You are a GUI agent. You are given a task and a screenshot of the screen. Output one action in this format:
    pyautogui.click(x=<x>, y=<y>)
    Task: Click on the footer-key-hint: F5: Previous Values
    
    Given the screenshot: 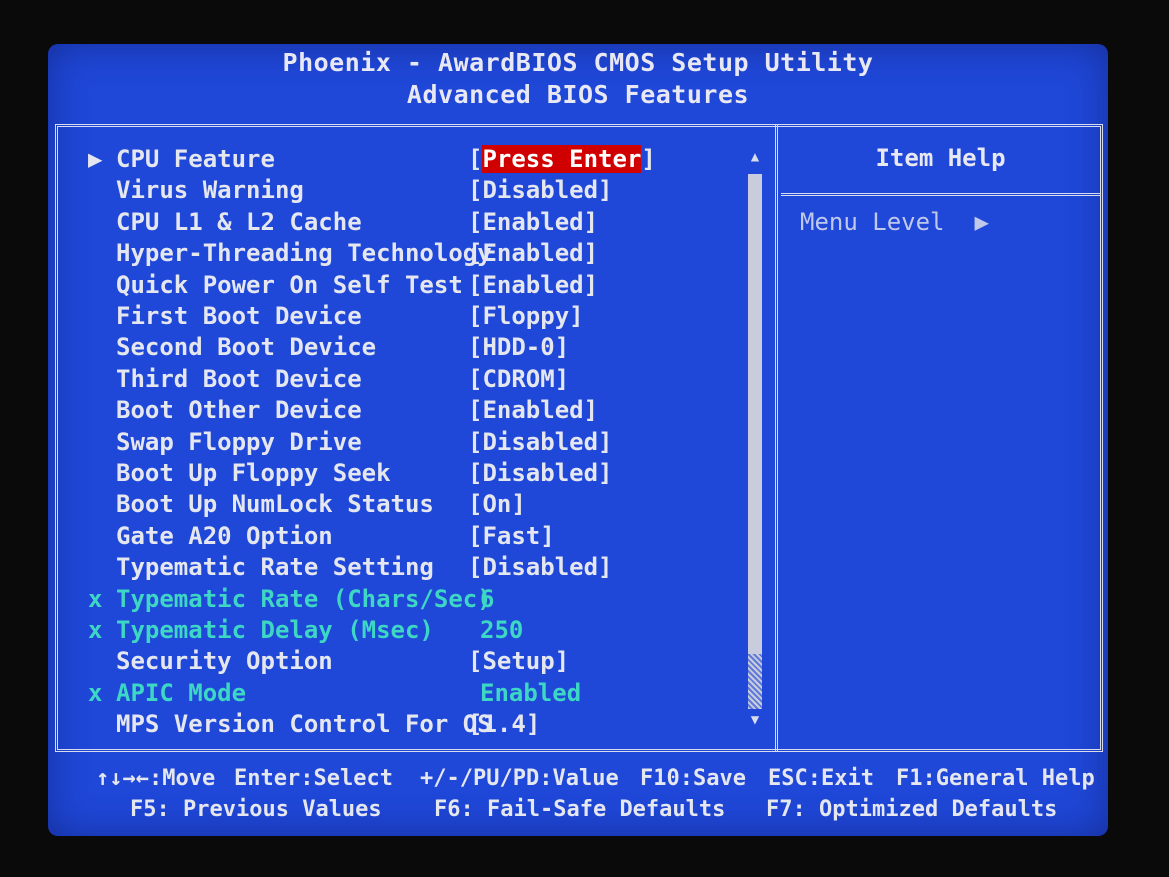 What is the action you would take?
    pyautogui.click(x=256, y=809)
    